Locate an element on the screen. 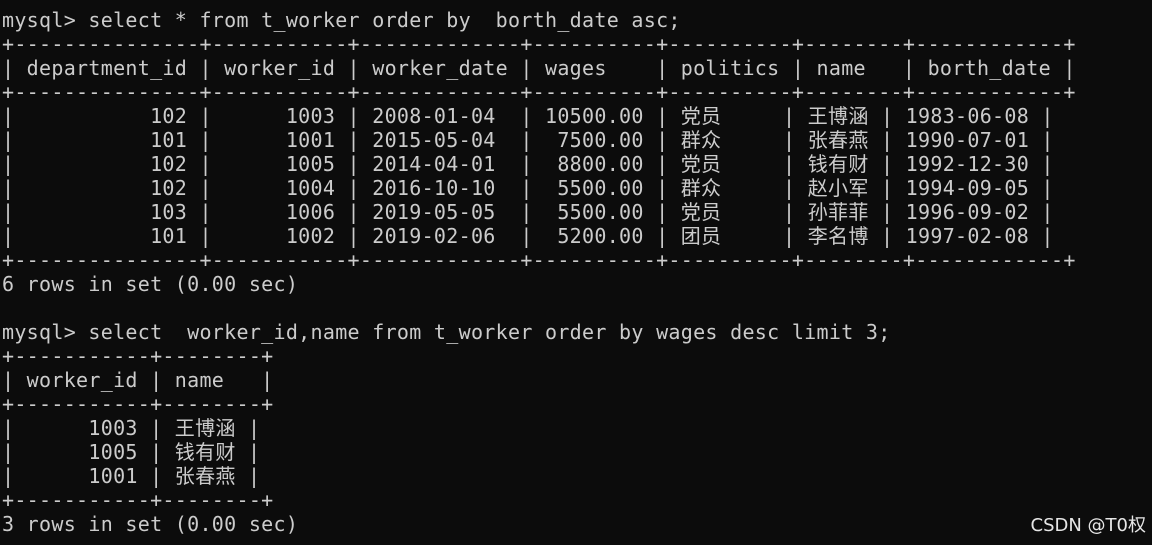 The image size is (1152, 545). table-row: | 1005 | 钱有财 | is located at coordinates (131, 452).